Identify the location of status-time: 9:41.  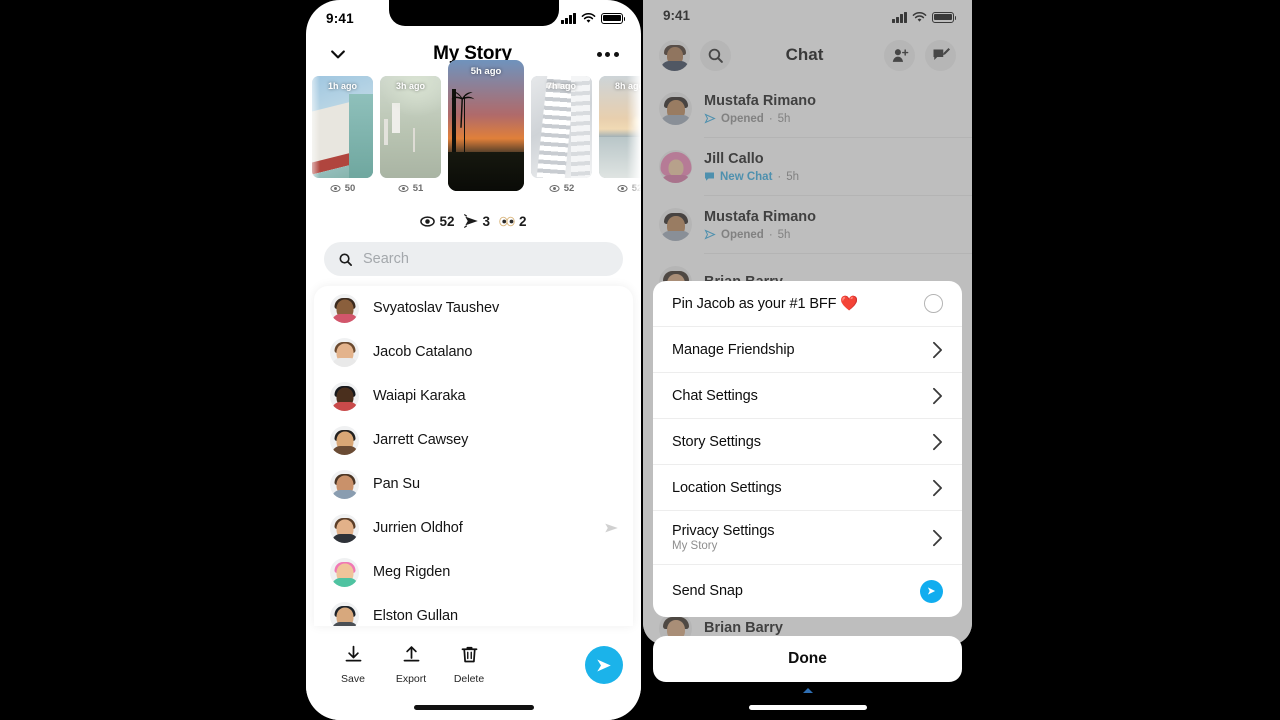
(340, 18).